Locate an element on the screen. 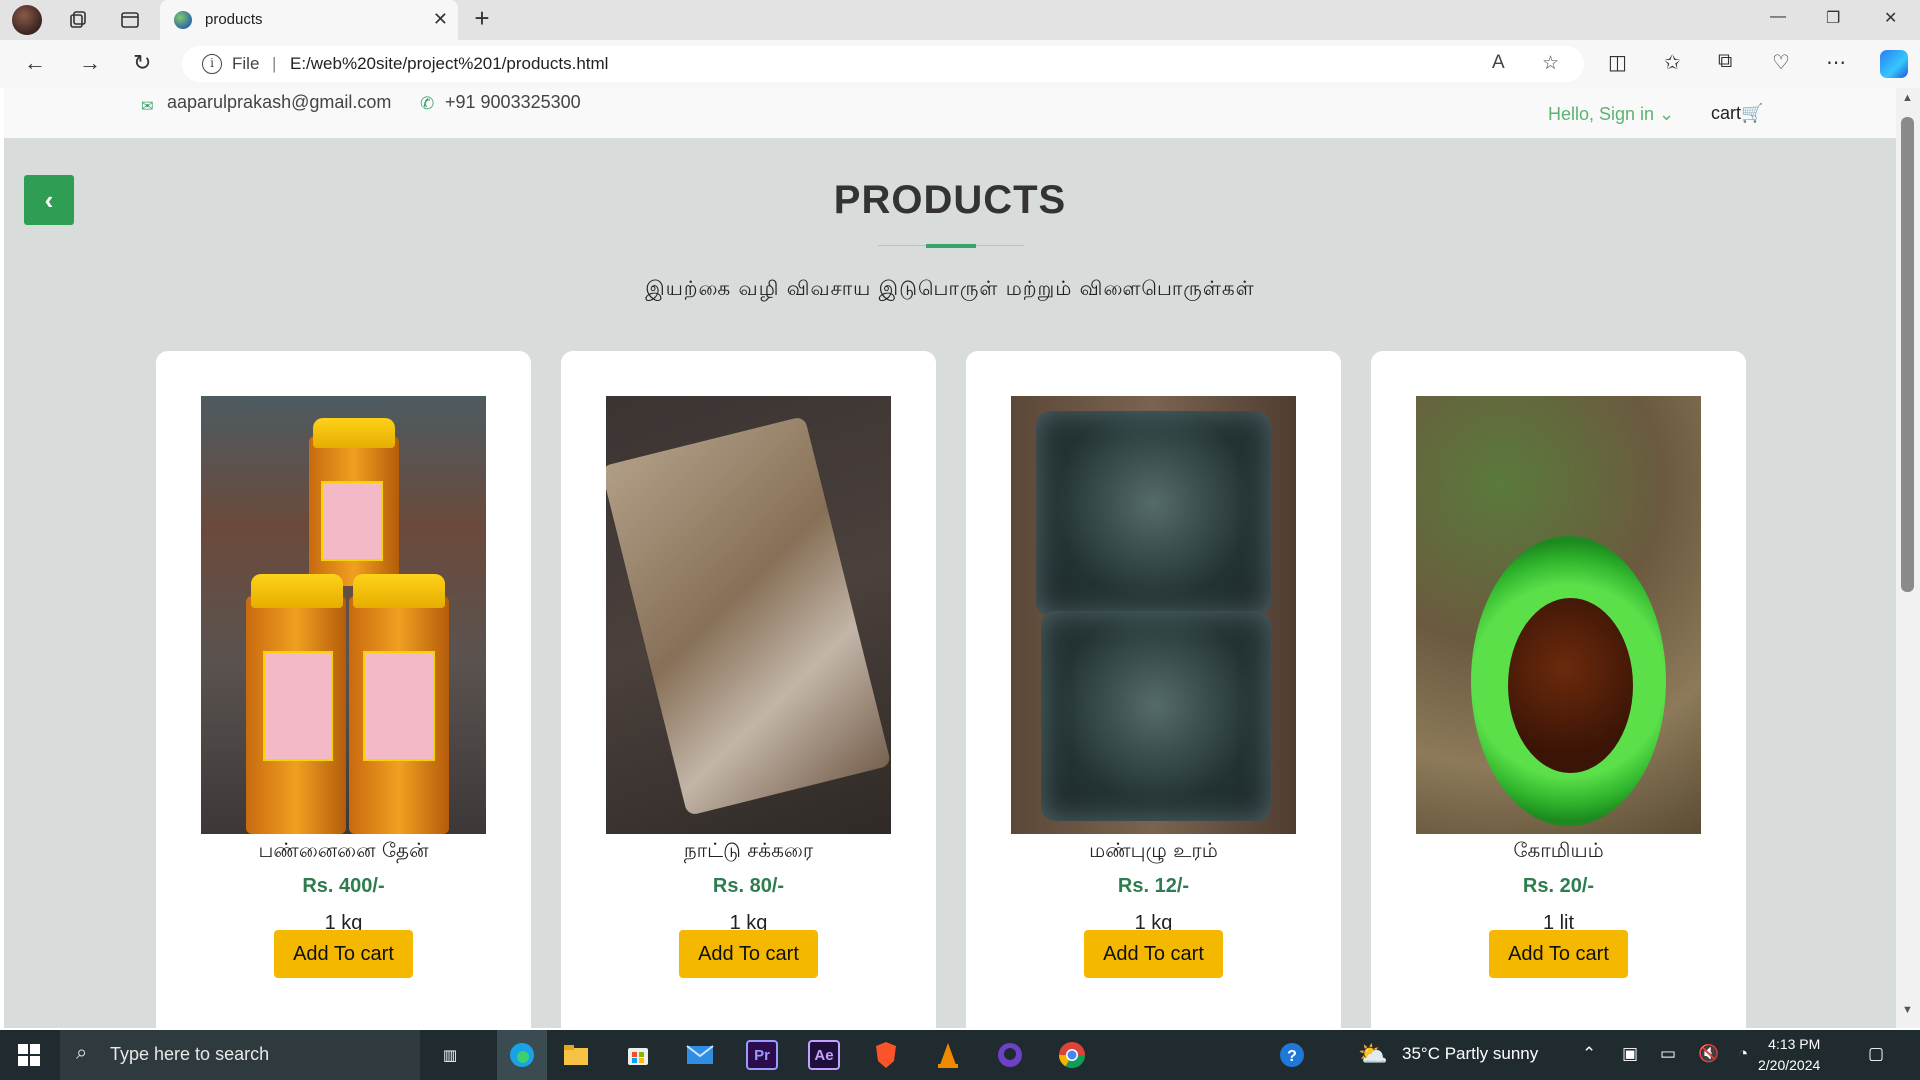 This screenshot has width=1920, height=1080. back-arrow-icon: ← is located at coordinates (35, 63).